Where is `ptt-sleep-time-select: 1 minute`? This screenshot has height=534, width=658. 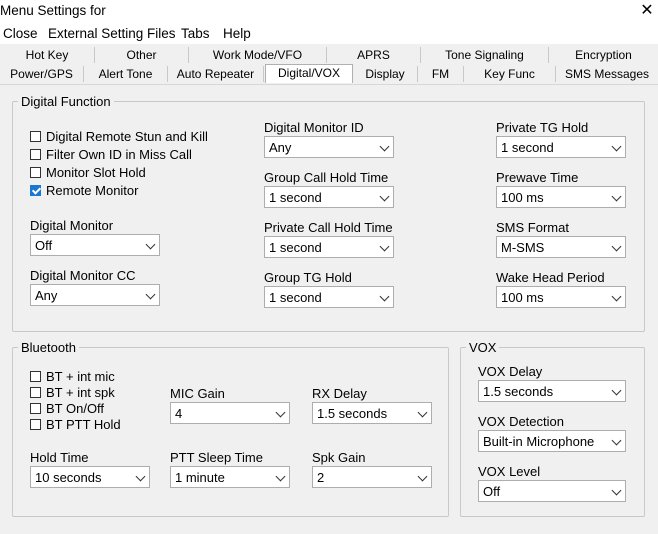 ptt-sleep-time-select: 1 minute is located at coordinates (230, 477).